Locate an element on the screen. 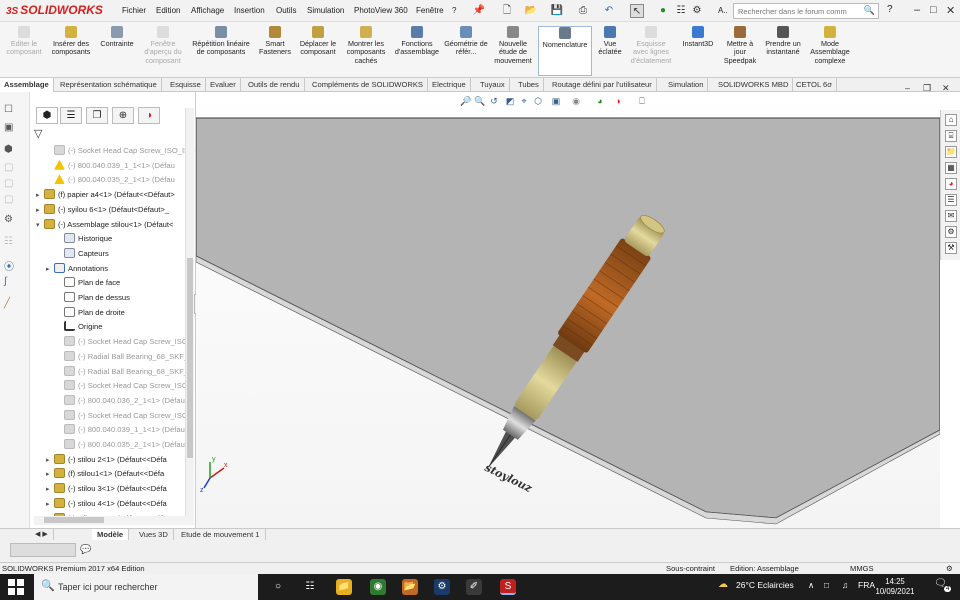 The image size is (960, 600). chrome-icon: ◉ is located at coordinates (378, 587).